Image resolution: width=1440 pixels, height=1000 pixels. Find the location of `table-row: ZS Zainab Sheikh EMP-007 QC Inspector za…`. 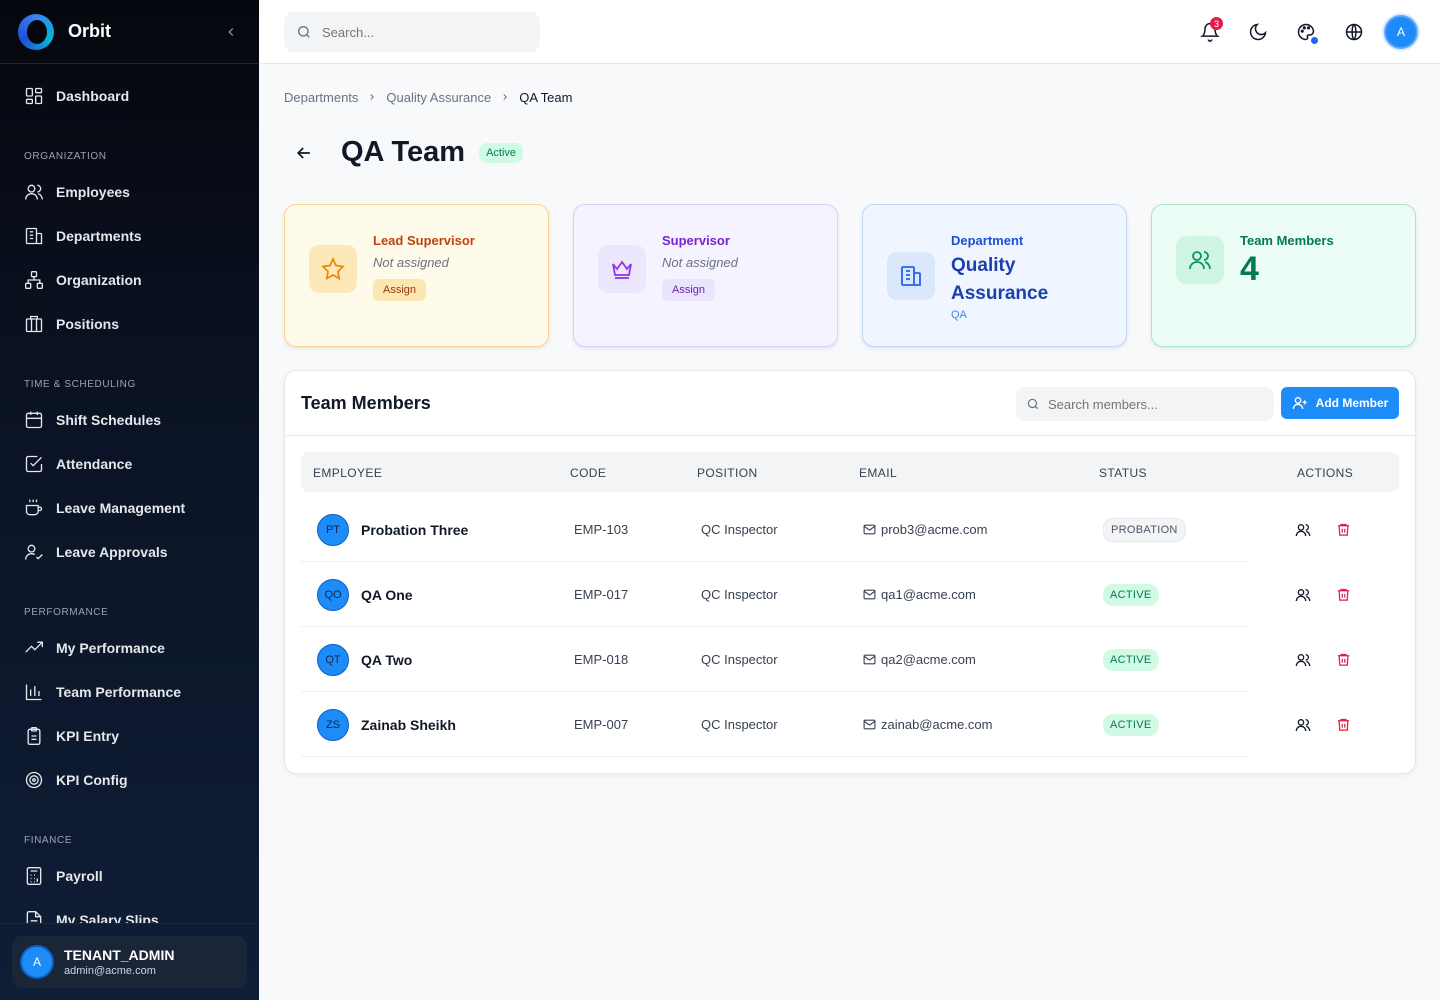

table-row: ZS Zainab Sheikh EMP-007 QC Inspector za… is located at coordinates (825, 724).